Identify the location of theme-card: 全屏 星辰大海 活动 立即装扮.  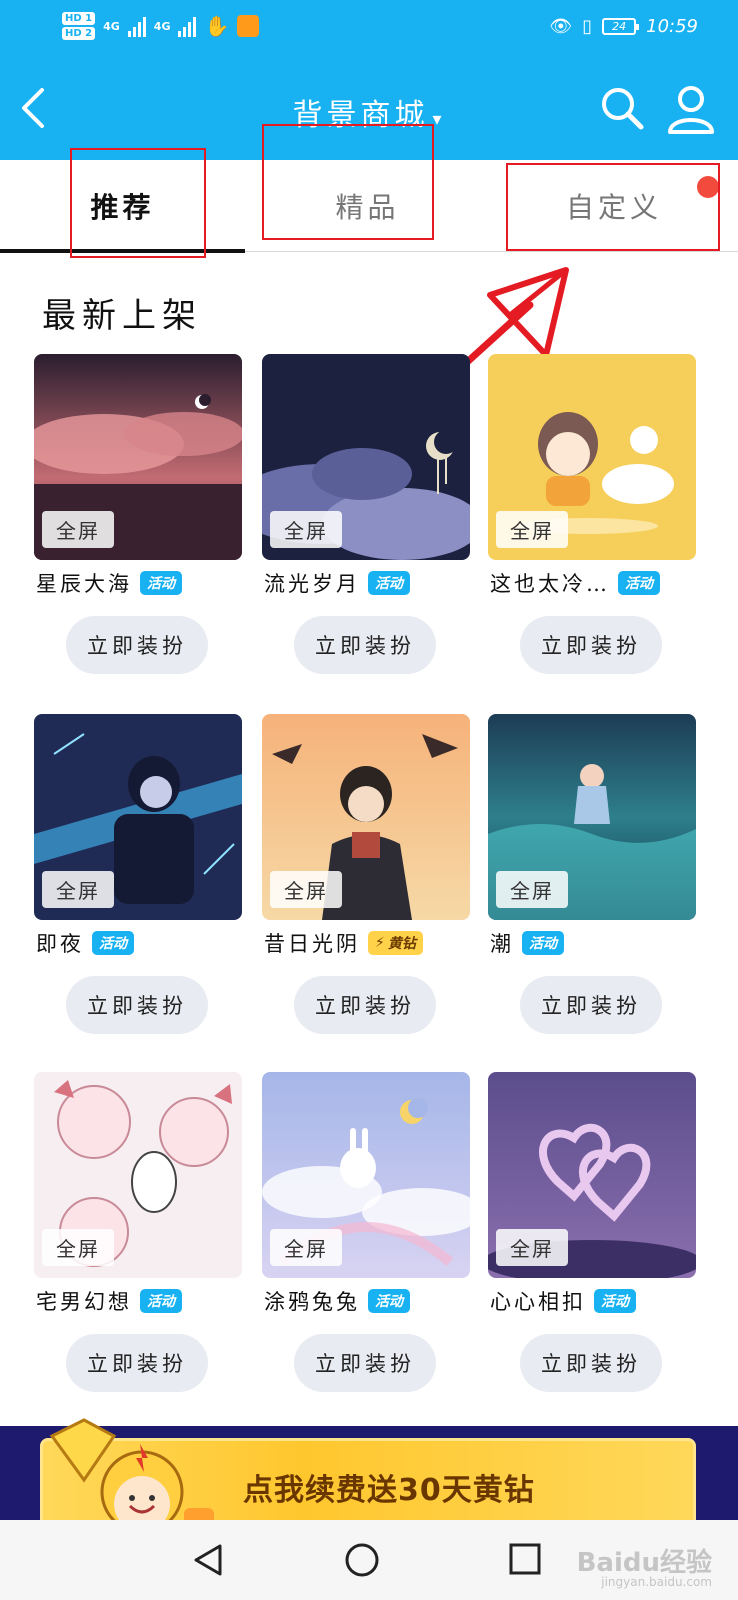
(138, 514).